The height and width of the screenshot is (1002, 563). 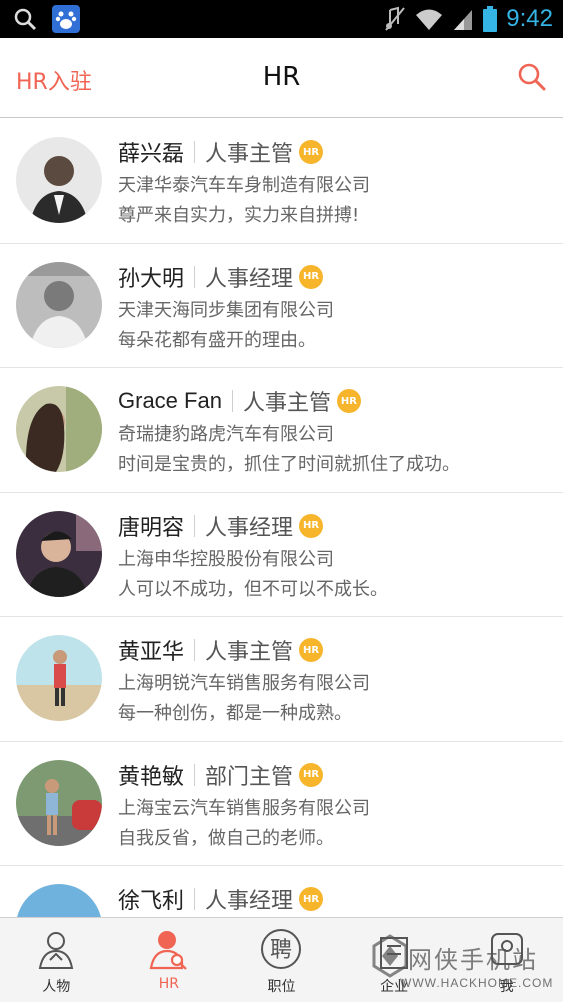 I want to click on list-item: 徐飞利 人事经理 HR, so click(x=281, y=891).